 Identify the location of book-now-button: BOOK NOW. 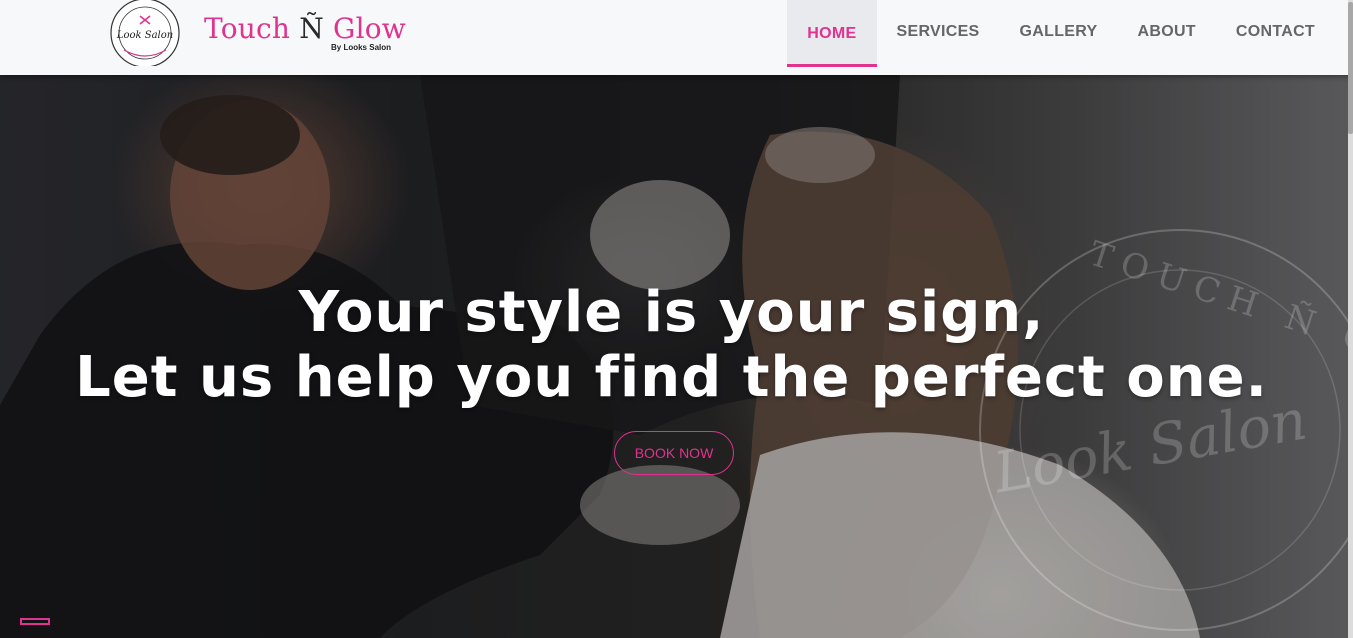
(674, 453).